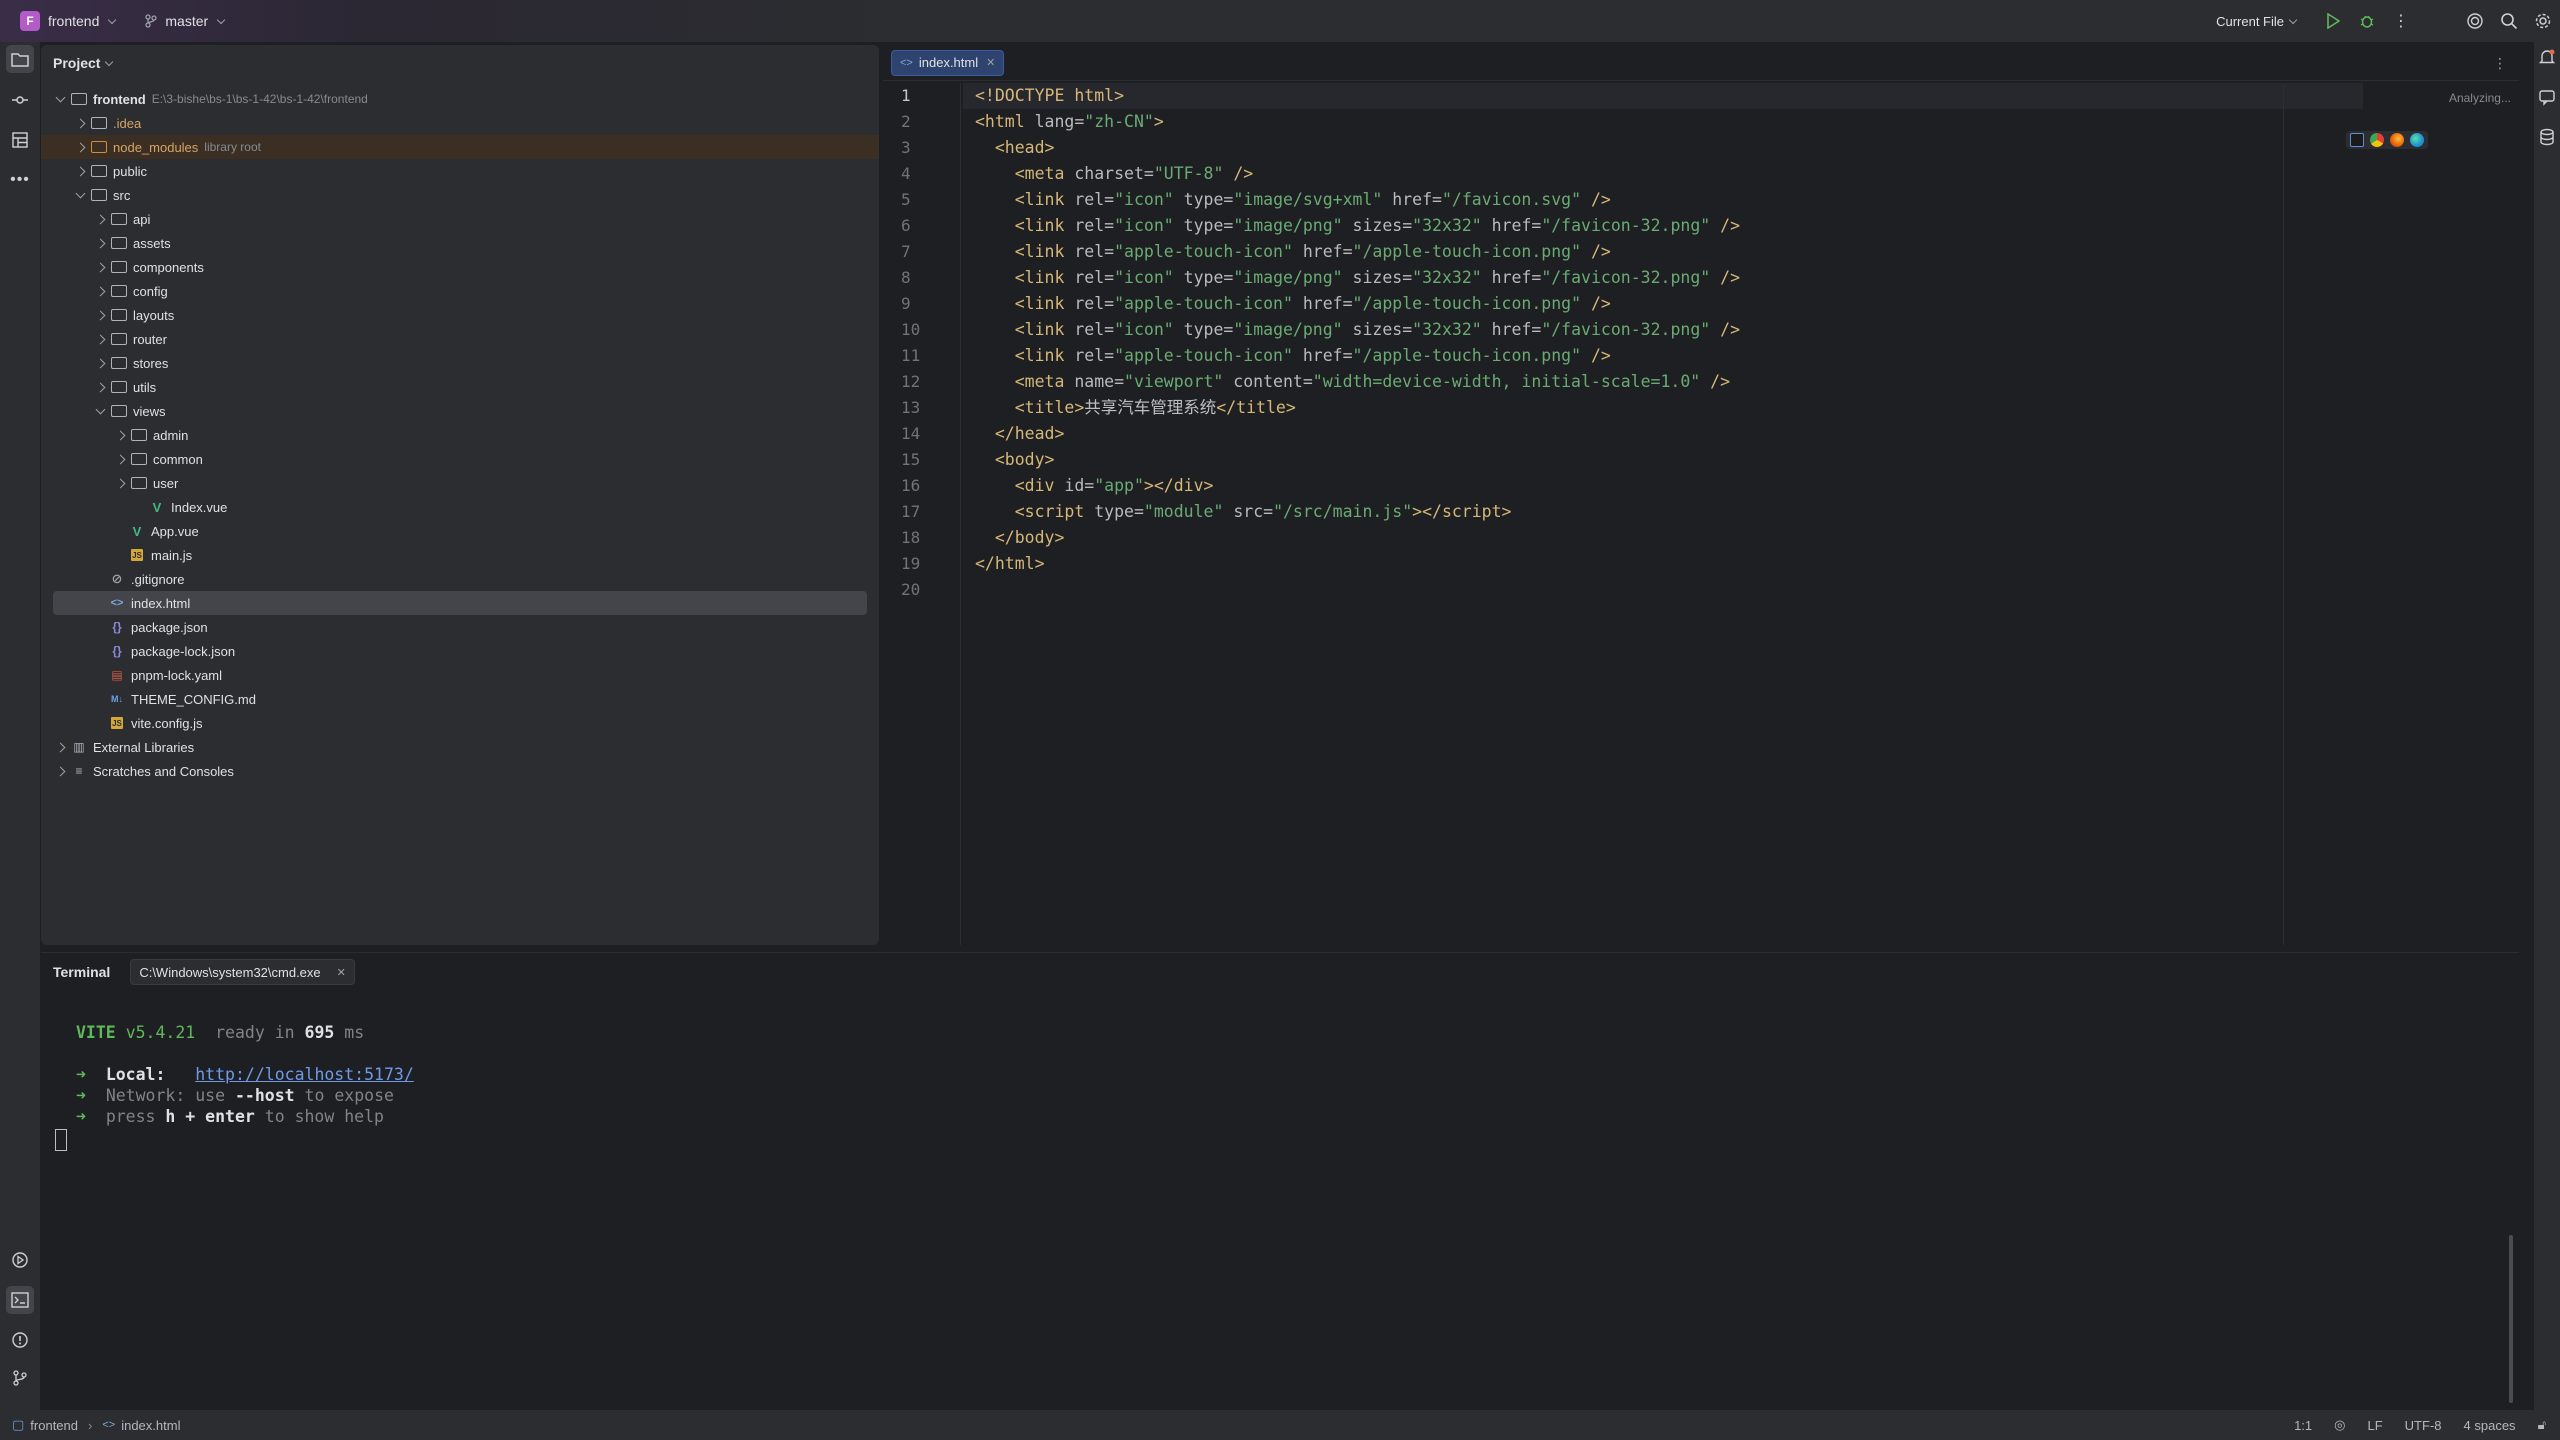  What do you see at coordinates (460, 579) in the screenshot?
I see `tree-item-gitignore: ⊘ .gitignore` at bounding box center [460, 579].